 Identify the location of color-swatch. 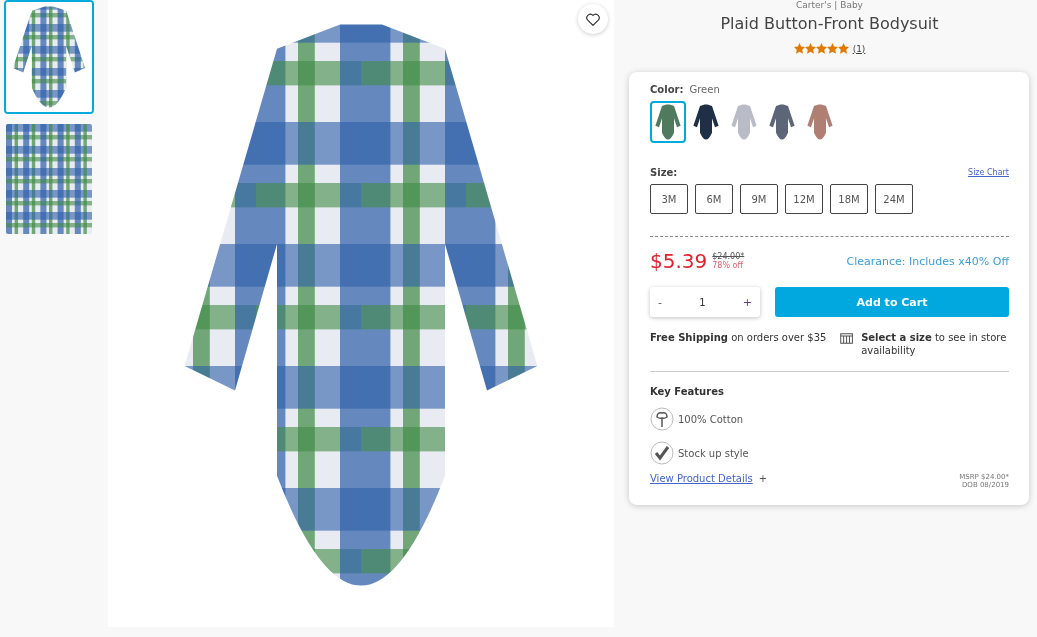
(668, 122).